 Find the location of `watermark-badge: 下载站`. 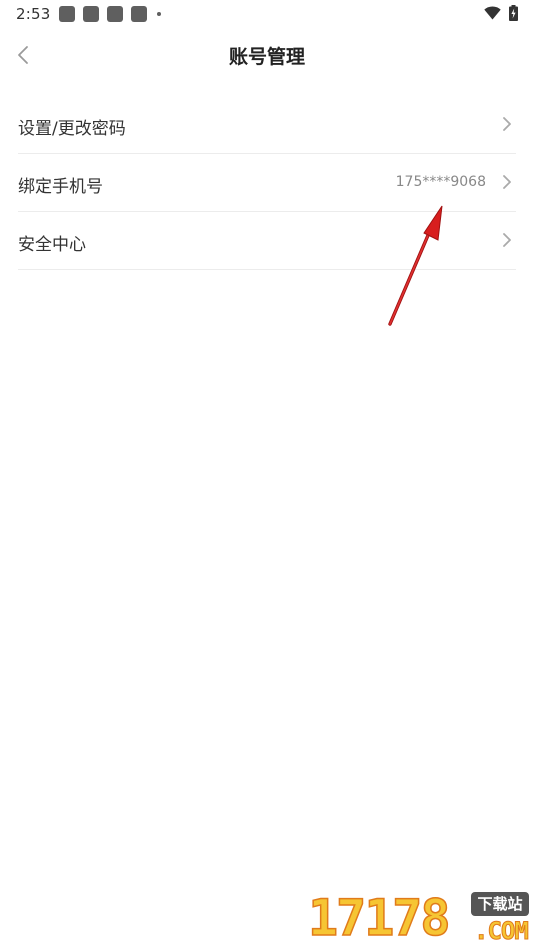

watermark-badge: 下载站 is located at coordinates (500, 904).